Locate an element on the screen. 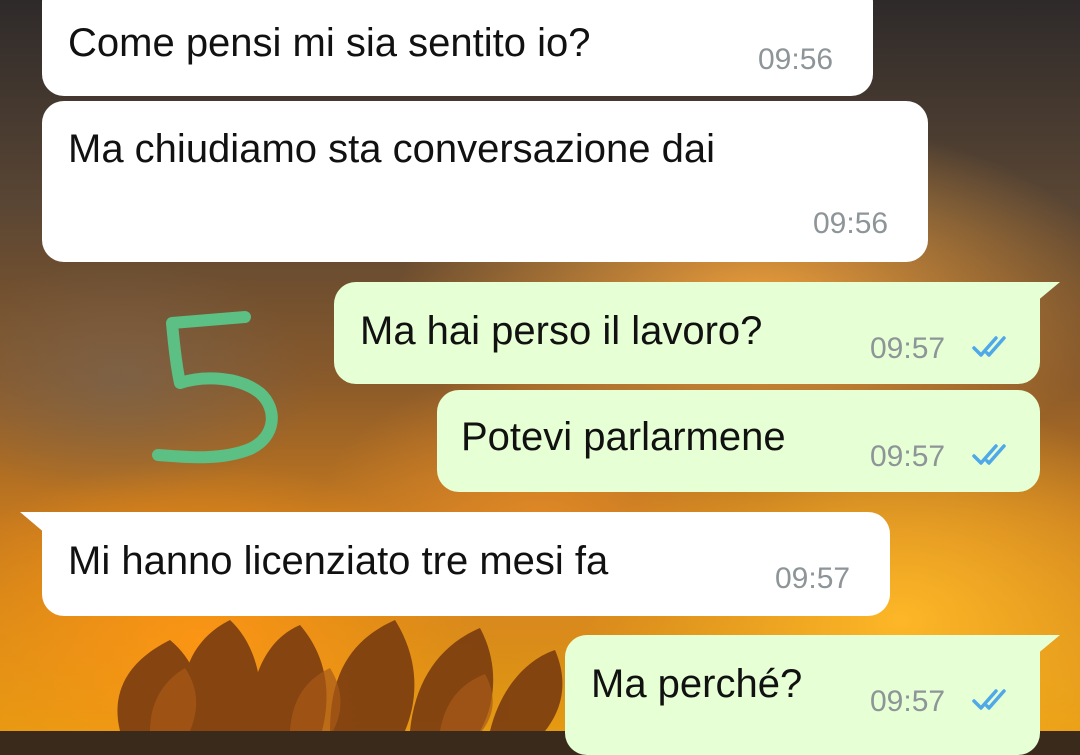 Image resolution: width=1080 pixels, height=755 pixels. bubble-tail-incoming is located at coordinates (33, 523).